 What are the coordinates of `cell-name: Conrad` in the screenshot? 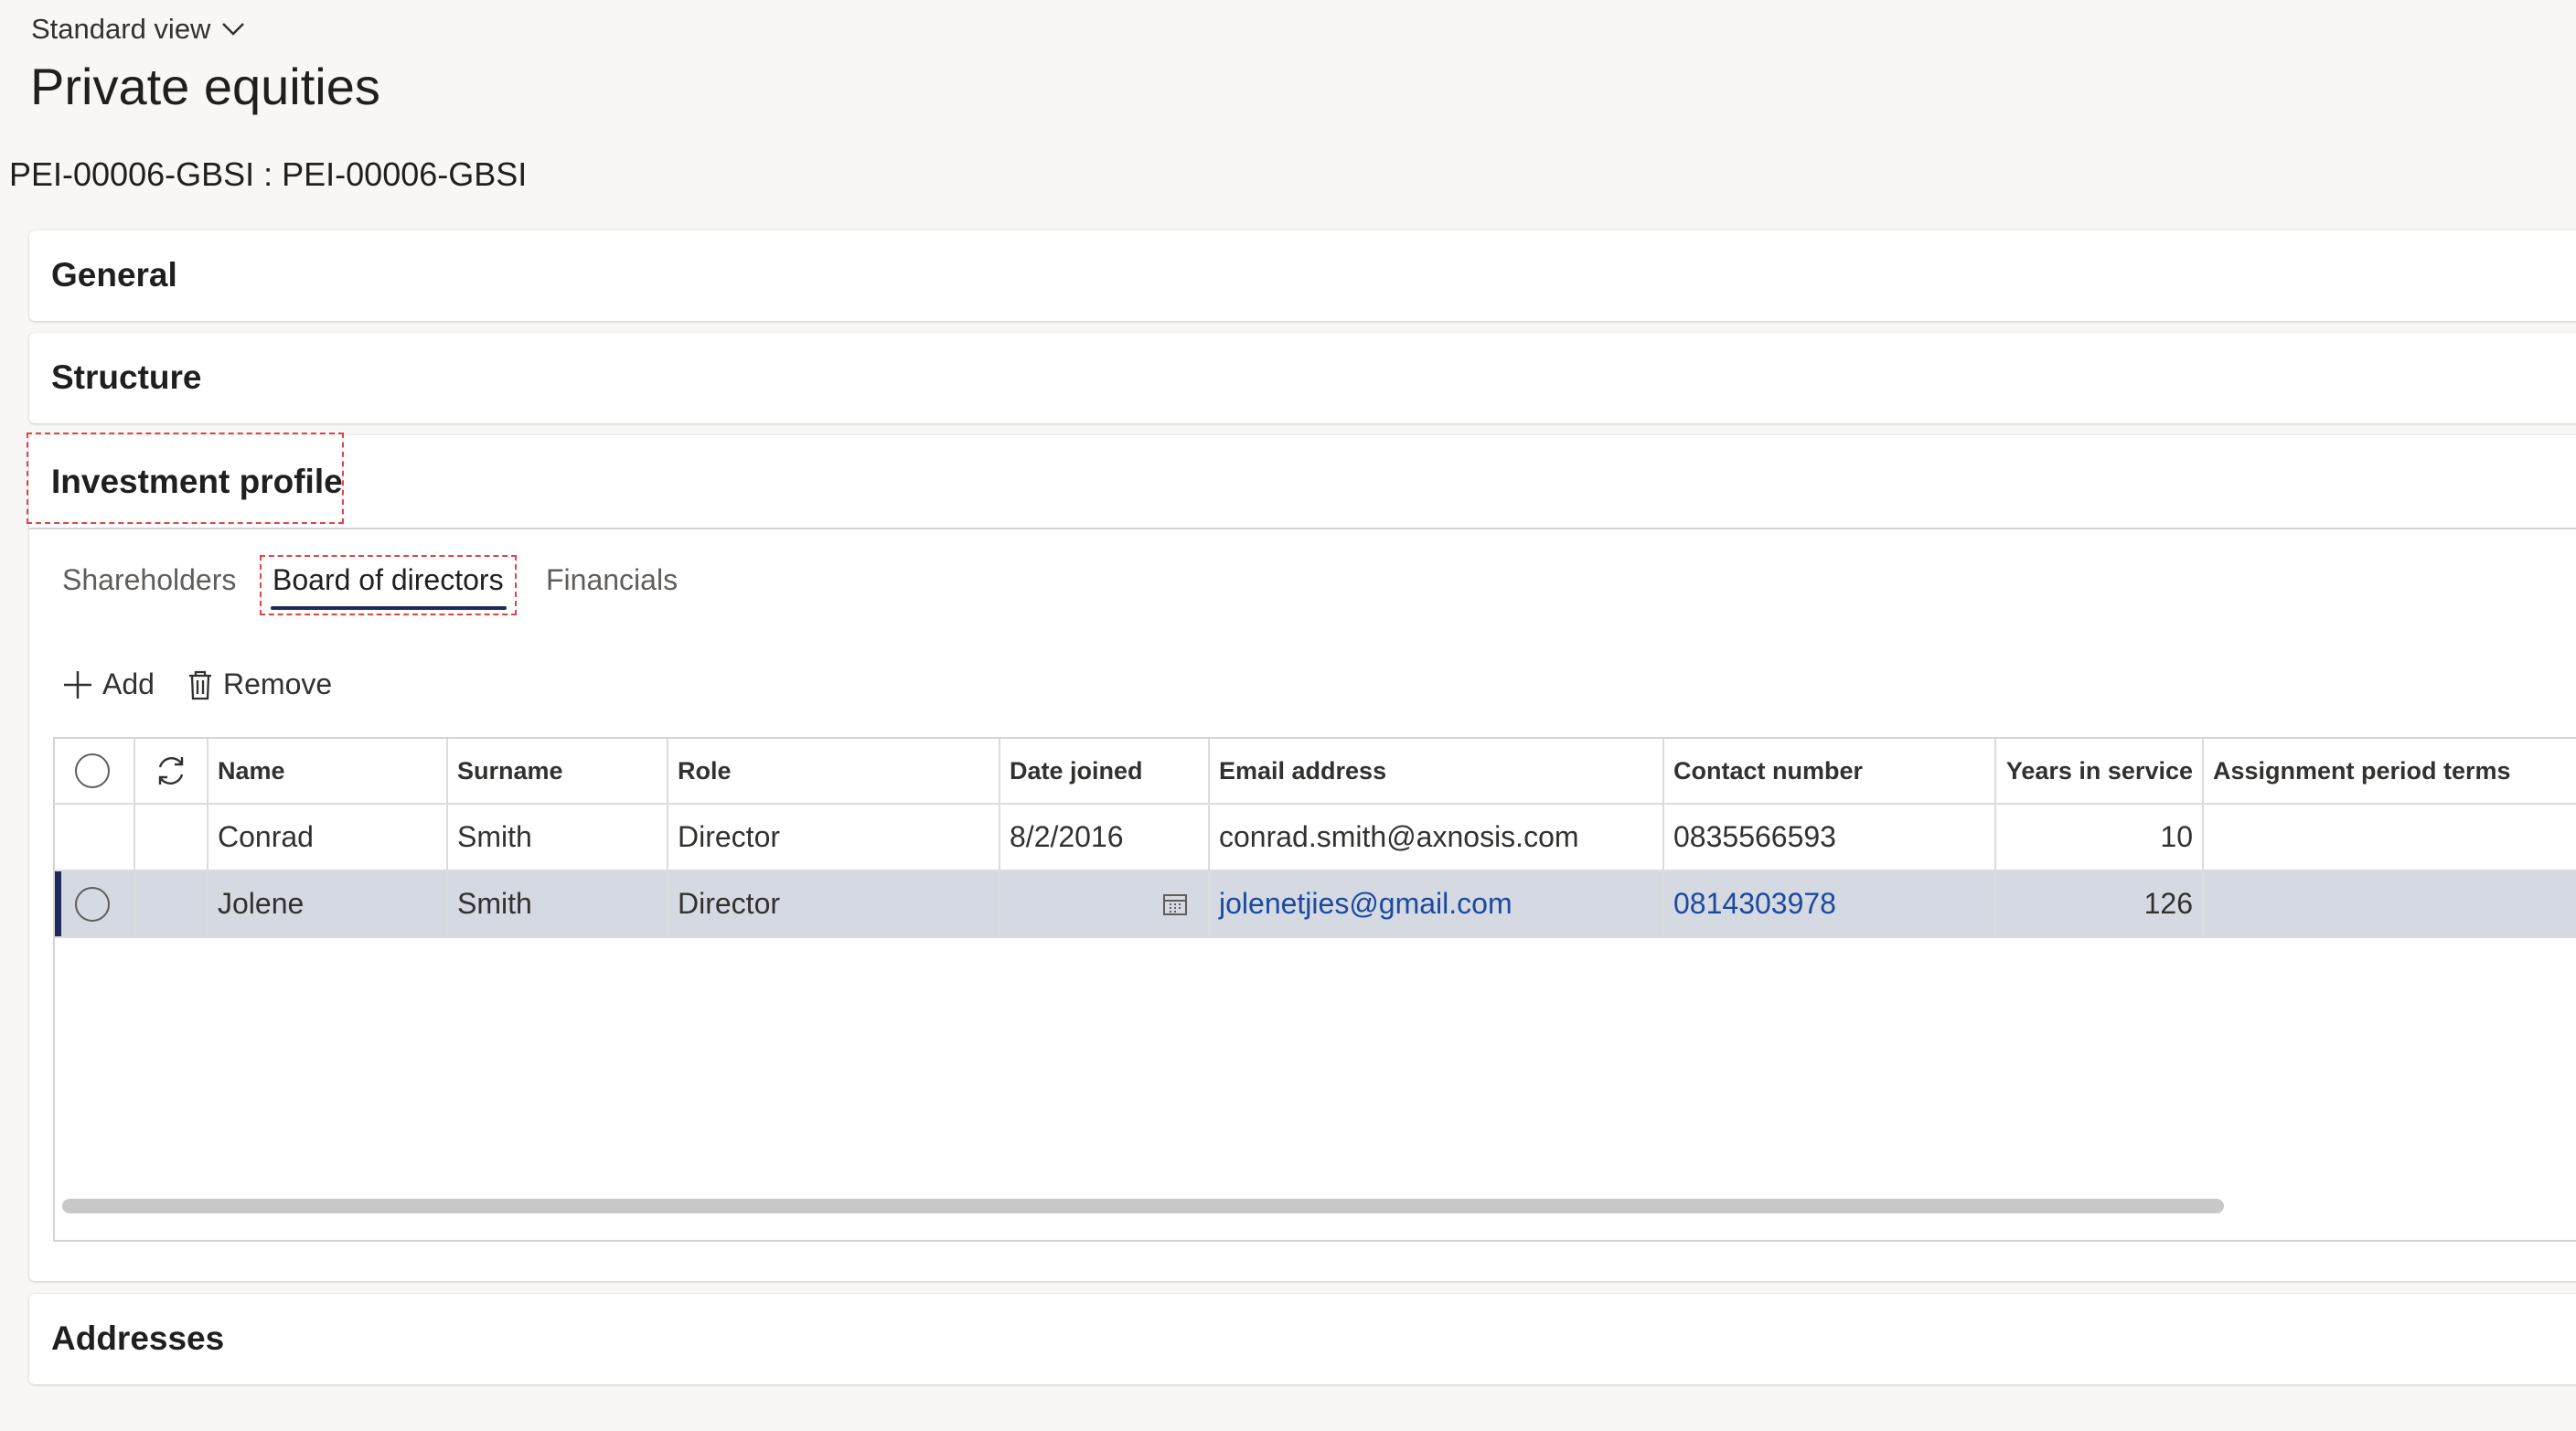 It's located at (328, 837).